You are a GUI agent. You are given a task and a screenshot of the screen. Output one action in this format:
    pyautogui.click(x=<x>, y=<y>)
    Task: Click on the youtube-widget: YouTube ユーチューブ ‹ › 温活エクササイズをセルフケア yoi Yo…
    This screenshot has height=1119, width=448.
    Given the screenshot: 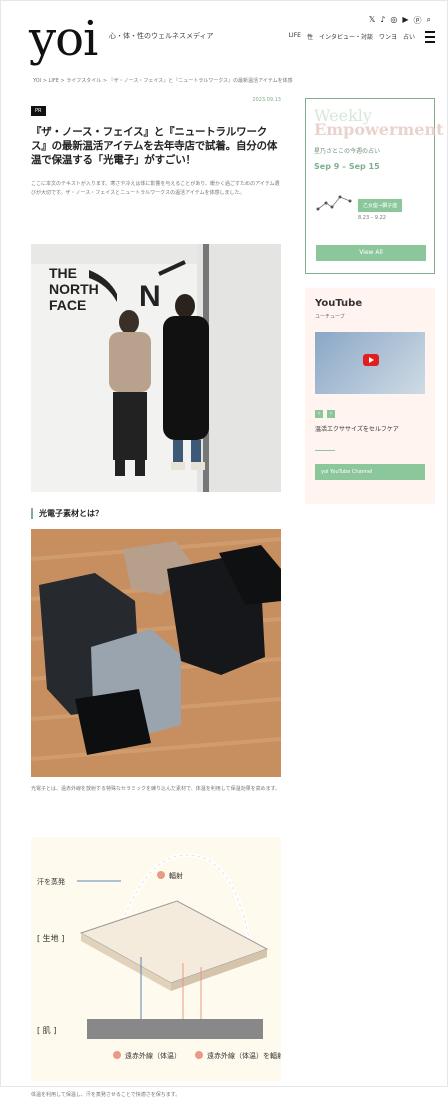 What is the action you would take?
    pyautogui.click(x=370, y=396)
    